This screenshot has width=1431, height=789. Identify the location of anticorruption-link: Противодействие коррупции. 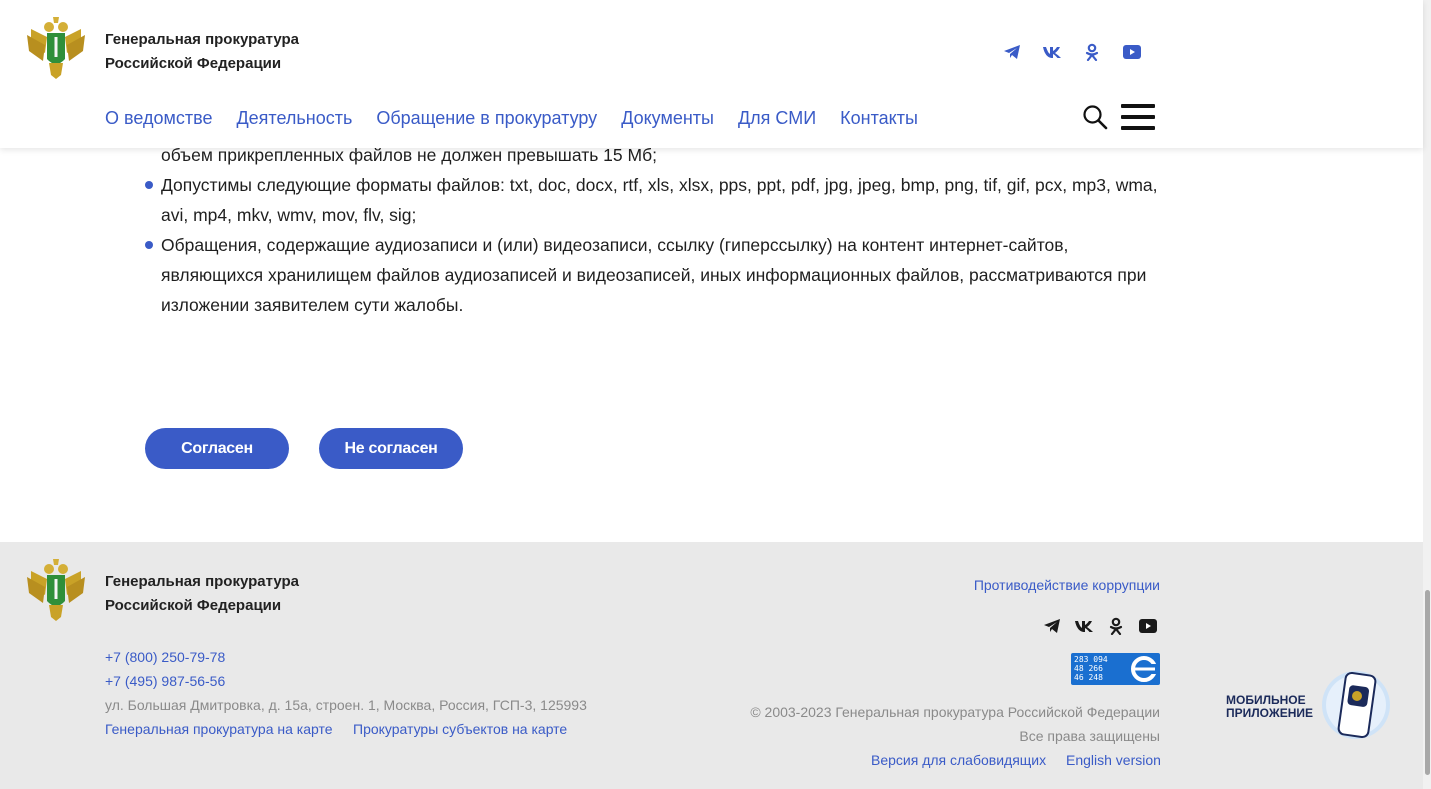
(1067, 585).